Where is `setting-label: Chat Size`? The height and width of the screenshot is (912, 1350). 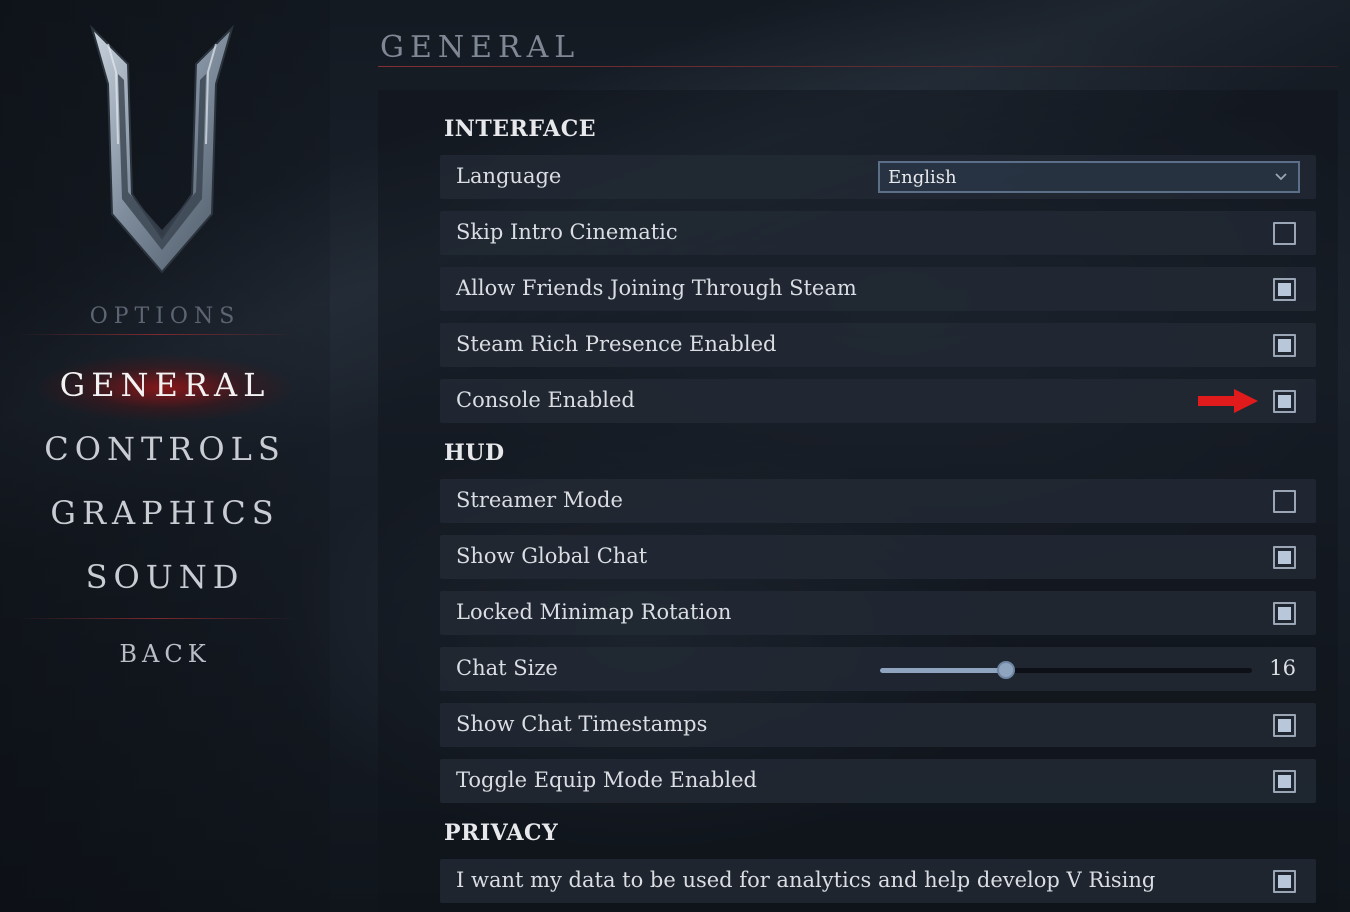 setting-label: Chat Size is located at coordinates (507, 668).